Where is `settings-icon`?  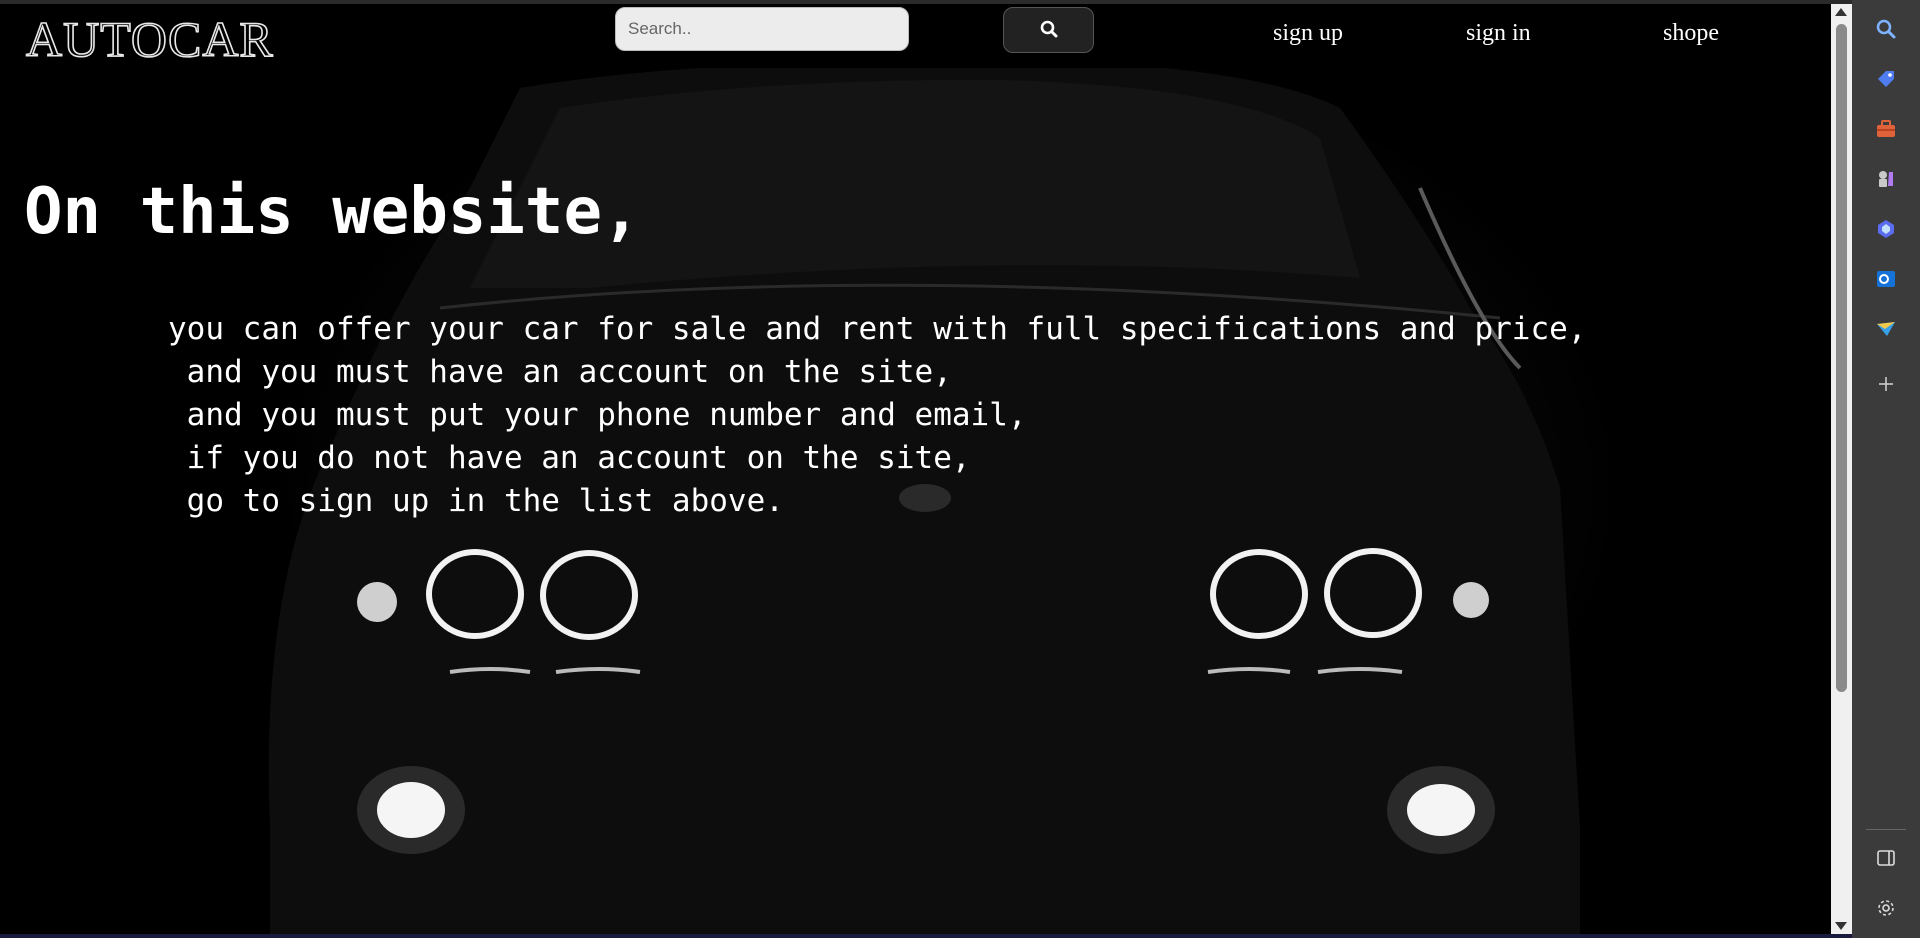 settings-icon is located at coordinates (1886, 908).